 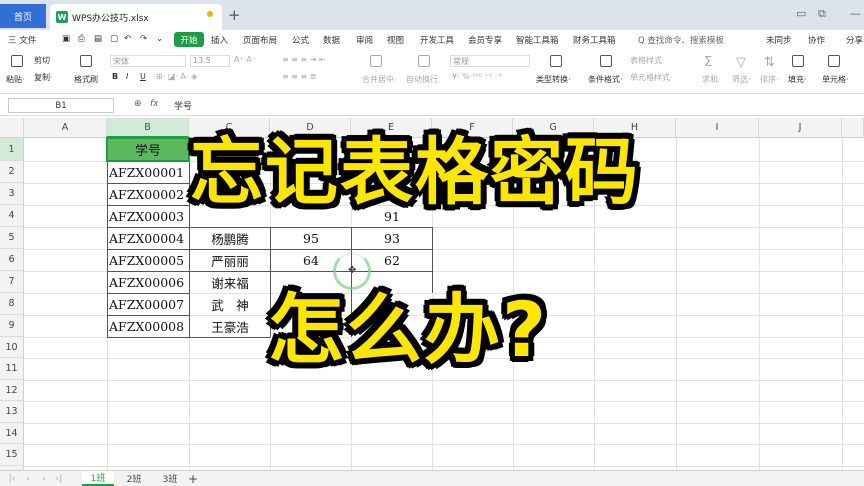 I want to click on redo-icon: ↷, so click(x=143, y=39).